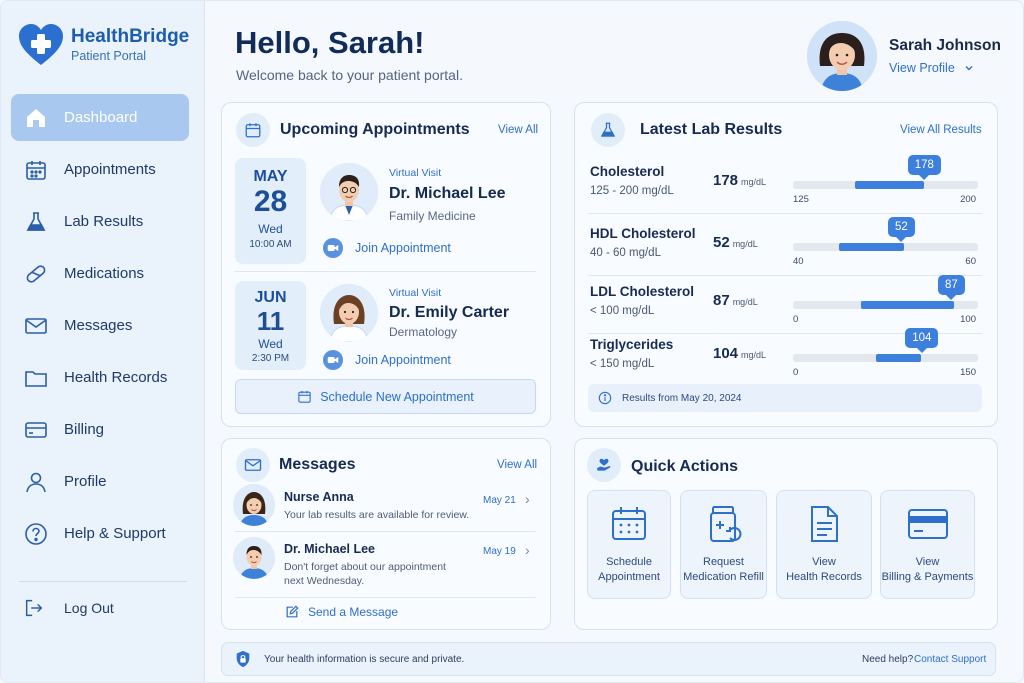 The height and width of the screenshot is (683, 1024). I want to click on sidebar-item-billing: Billing, so click(100, 429).